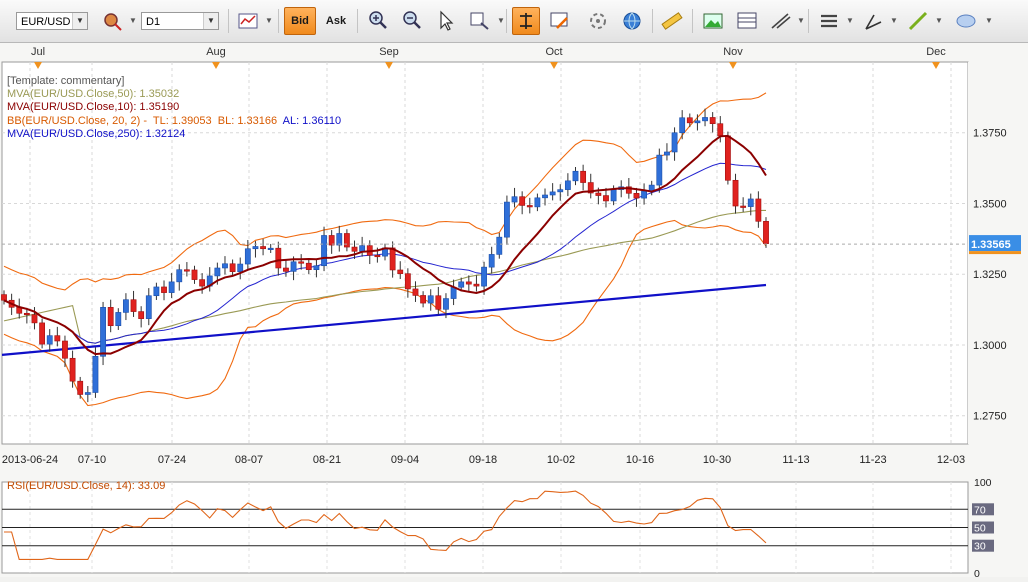 The height and width of the screenshot is (582, 1028). What do you see at coordinates (300, 21) in the screenshot?
I see `bid-button: Bid` at bounding box center [300, 21].